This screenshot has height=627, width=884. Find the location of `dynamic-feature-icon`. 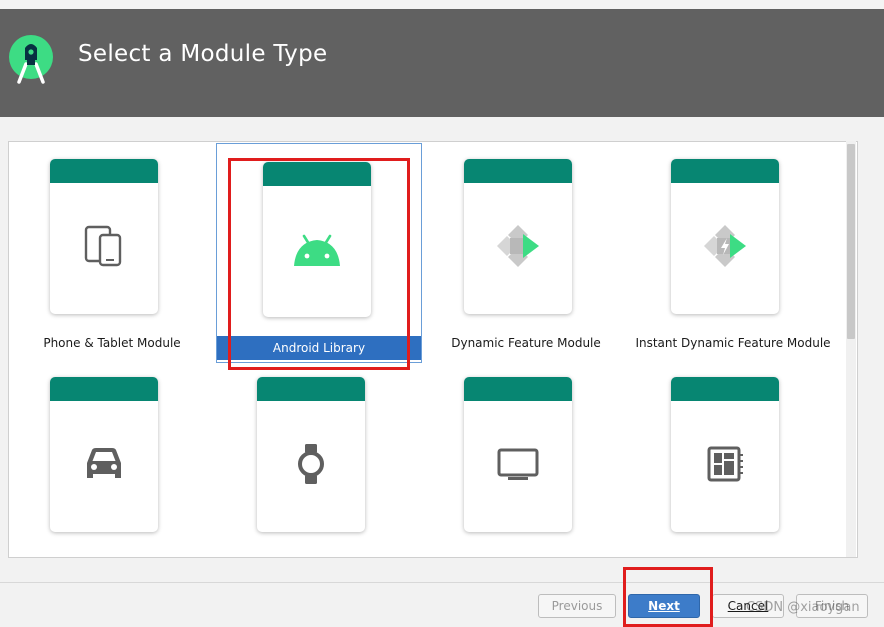

dynamic-feature-icon is located at coordinates (518, 246).